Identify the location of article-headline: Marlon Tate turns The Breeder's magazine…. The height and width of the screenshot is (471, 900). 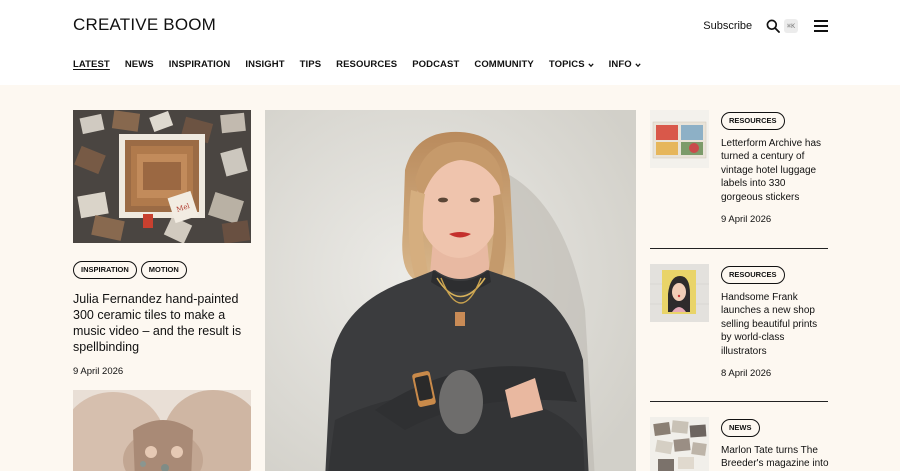
(775, 457).